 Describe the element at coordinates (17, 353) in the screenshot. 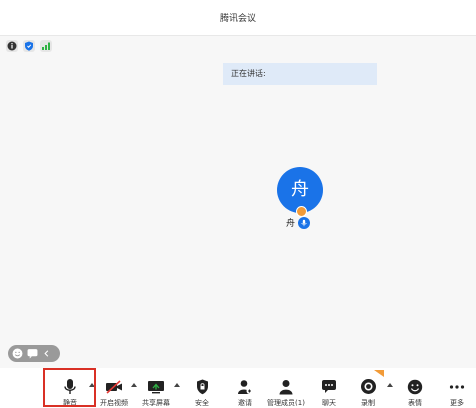

I see `emoji-icon` at that location.